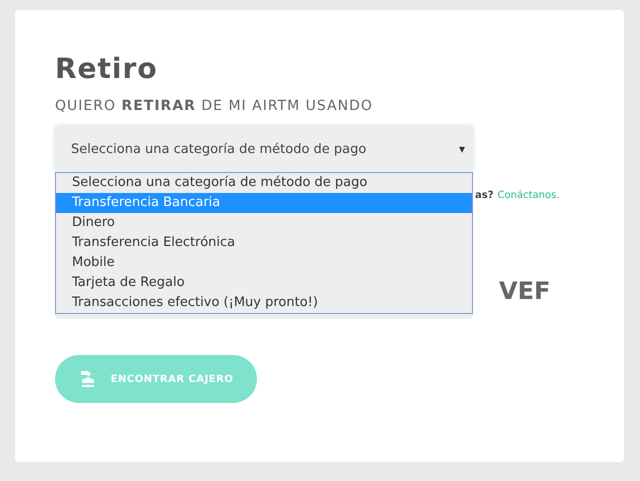  Describe the element at coordinates (107, 69) in the screenshot. I see `page-title: Retiro` at that location.